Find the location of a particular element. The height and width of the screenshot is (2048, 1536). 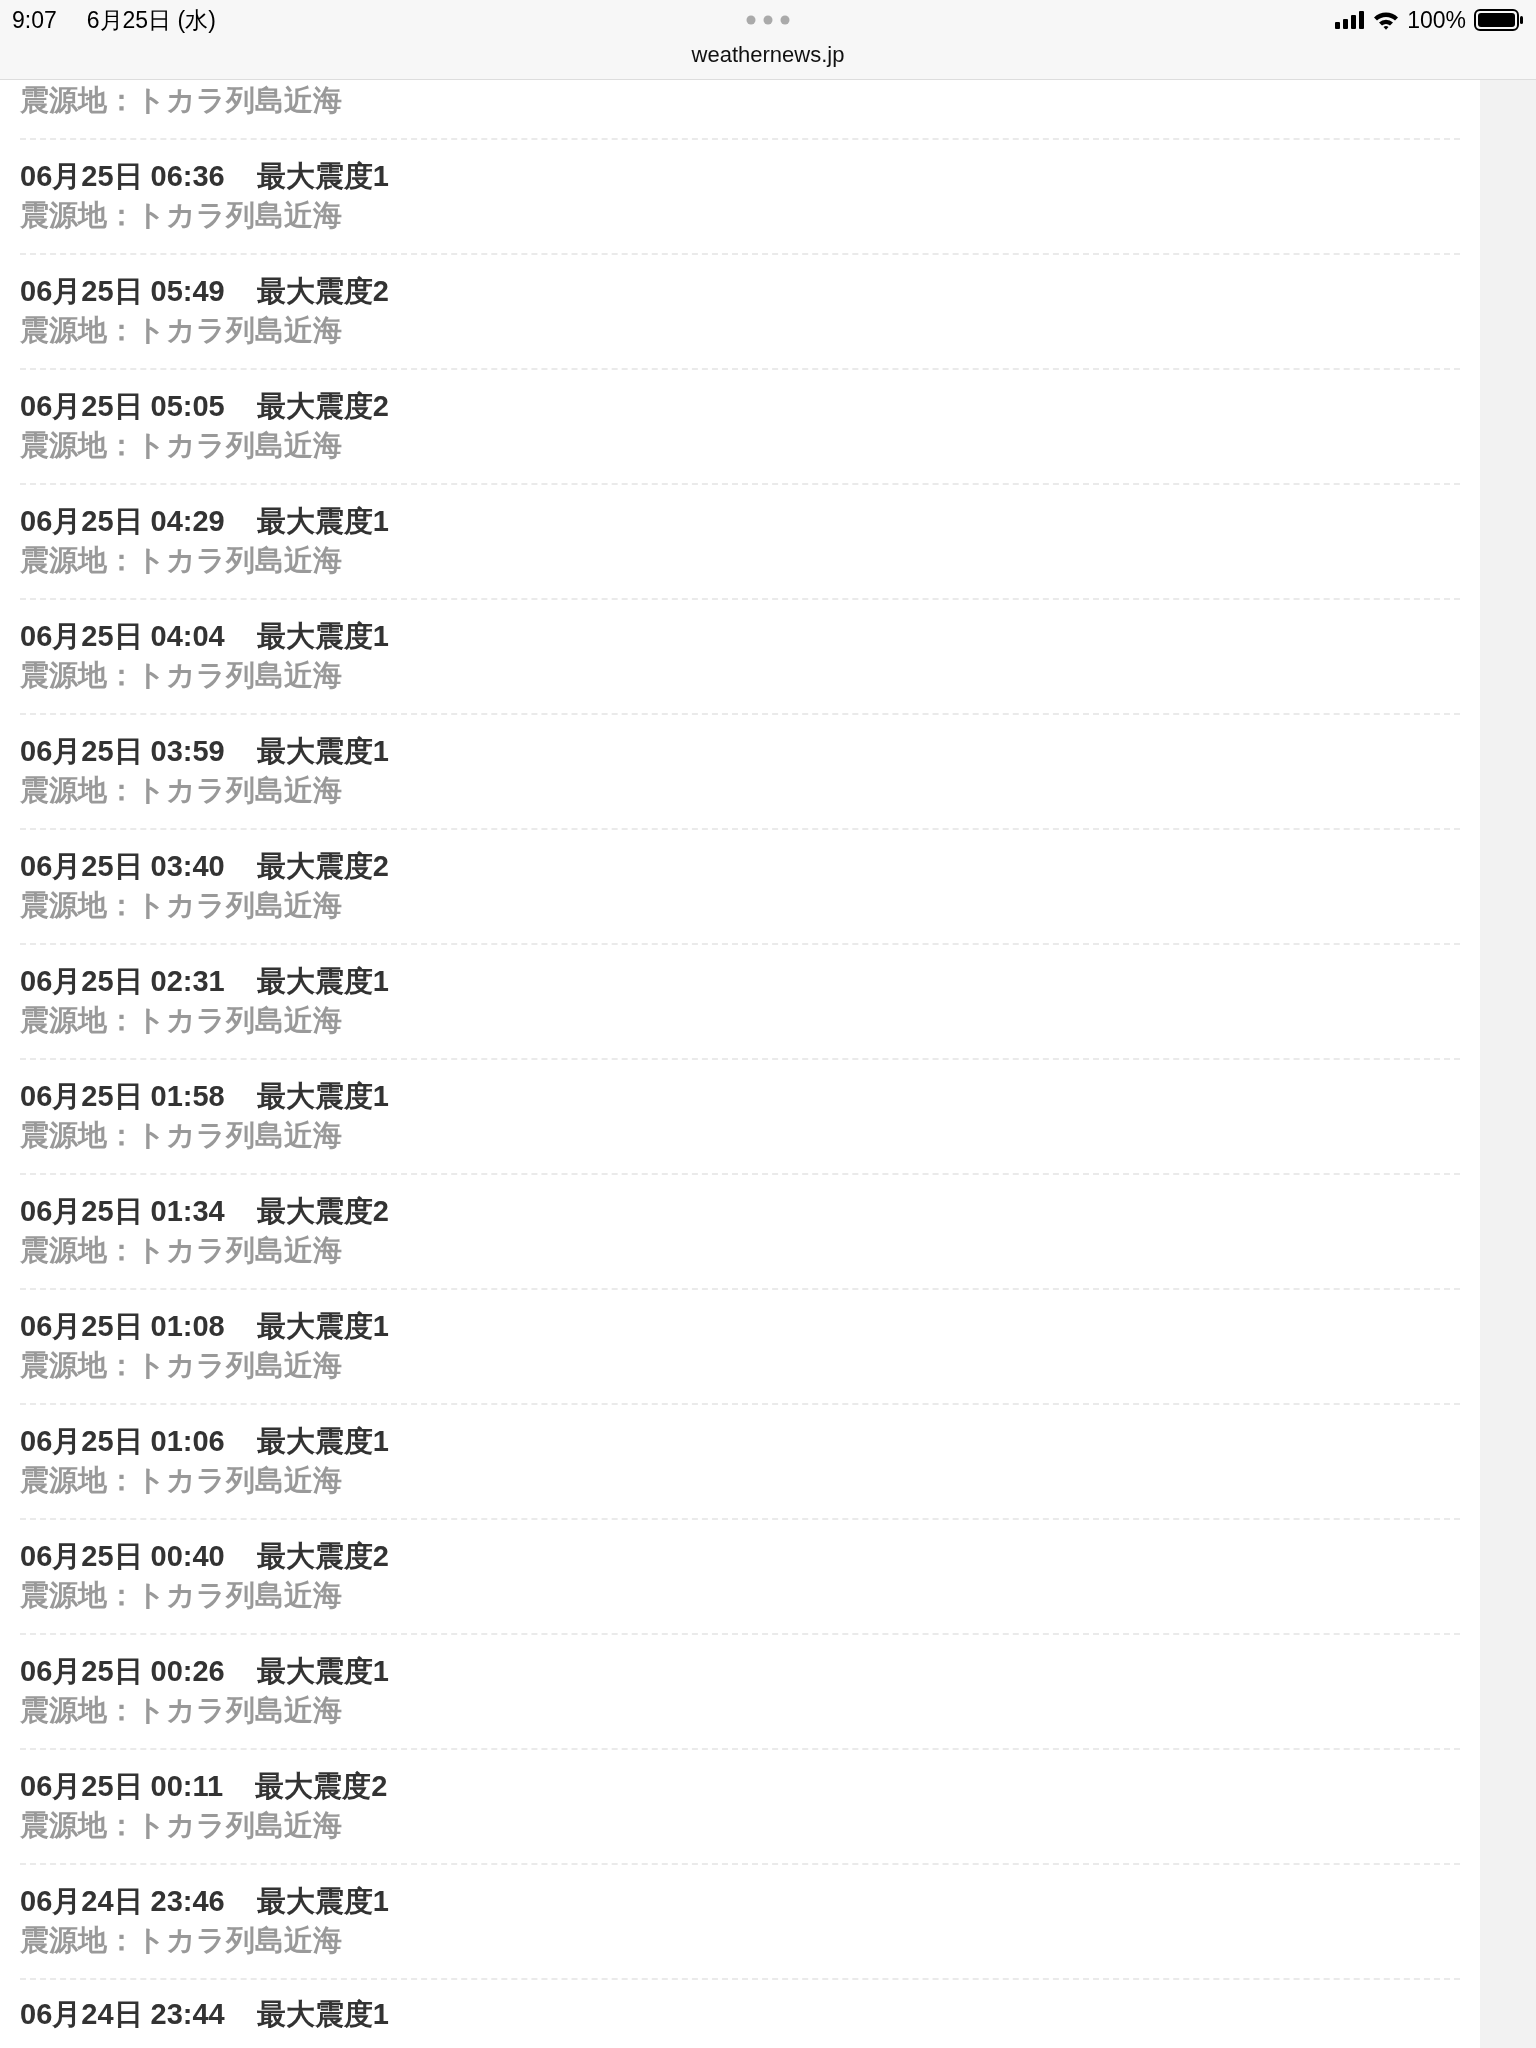

status-time: 9:07 is located at coordinates (34, 20).